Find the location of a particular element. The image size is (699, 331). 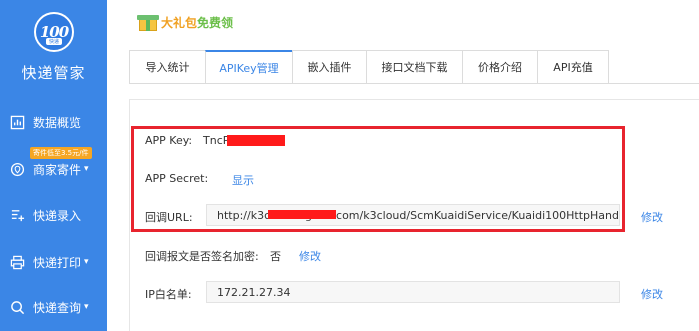

logo-subtext: 快递 is located at coordinates (54, 41).